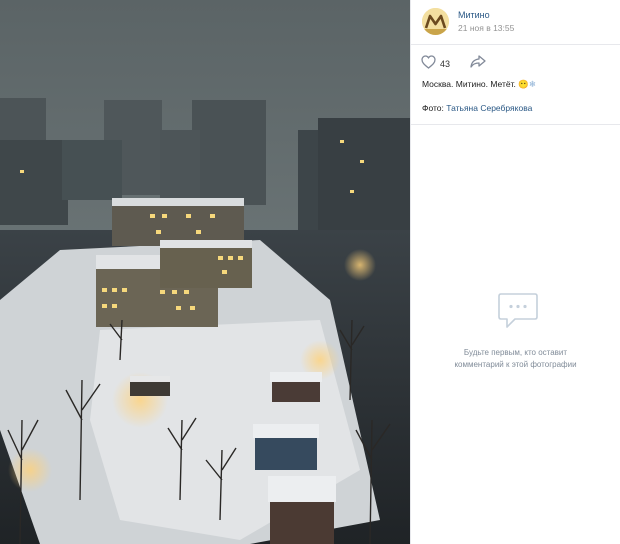 This screenshot has height=544, width=620. I want to click on empty-comments-line-2: комментарий к этой фотографии, so click(515, 364).